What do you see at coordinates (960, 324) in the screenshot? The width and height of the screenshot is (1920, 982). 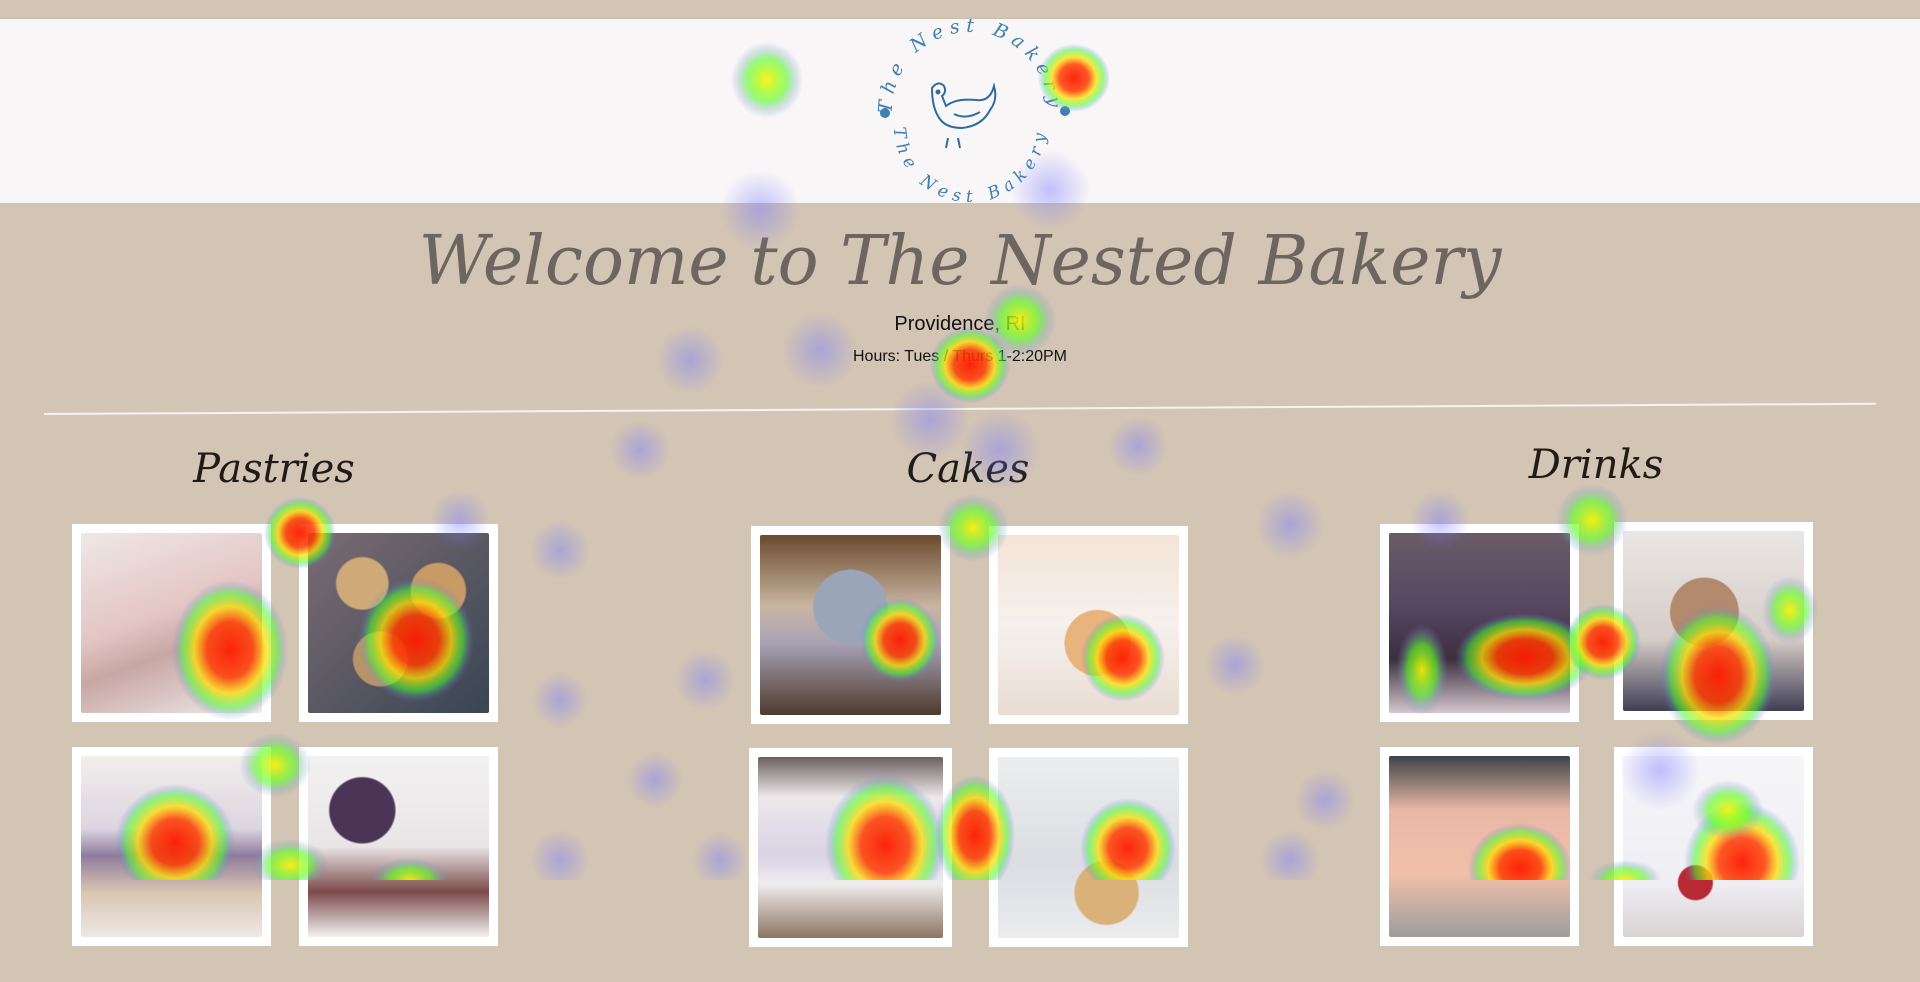 I see `location-text: Providence, RI` at bounding box center [960, 324].